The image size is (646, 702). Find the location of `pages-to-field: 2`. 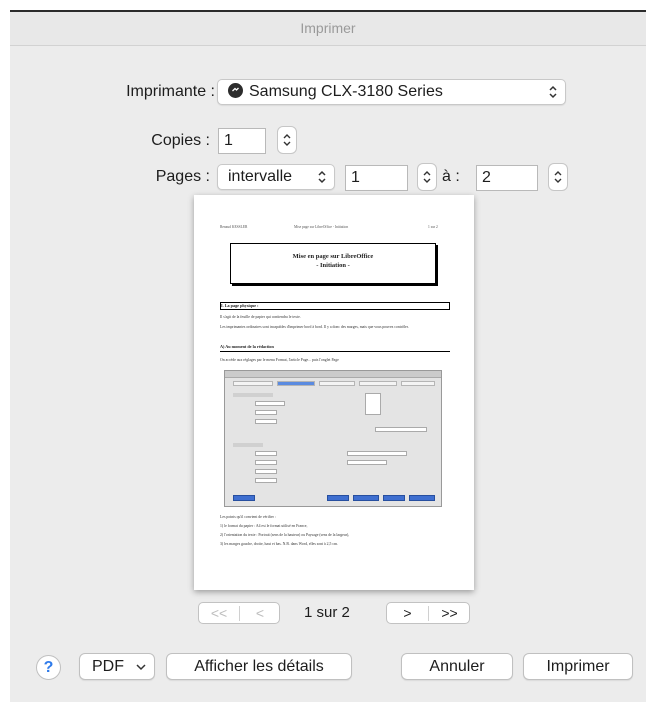

pages-to-field: 2 is located at coordinates (507, 178).